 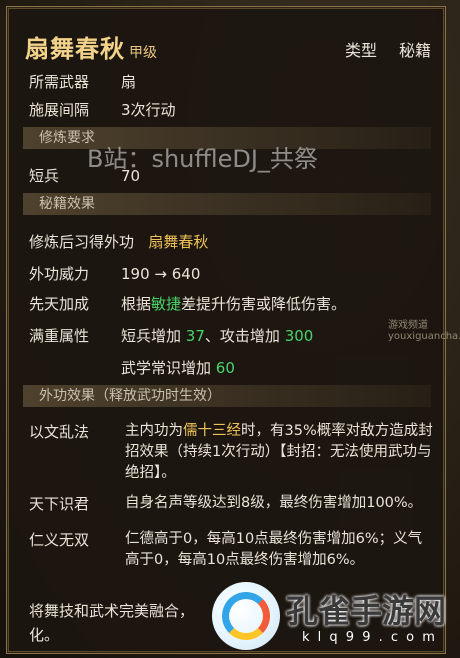 I want to click on full-b: 、攻击增加, so click(x=242, y=336).